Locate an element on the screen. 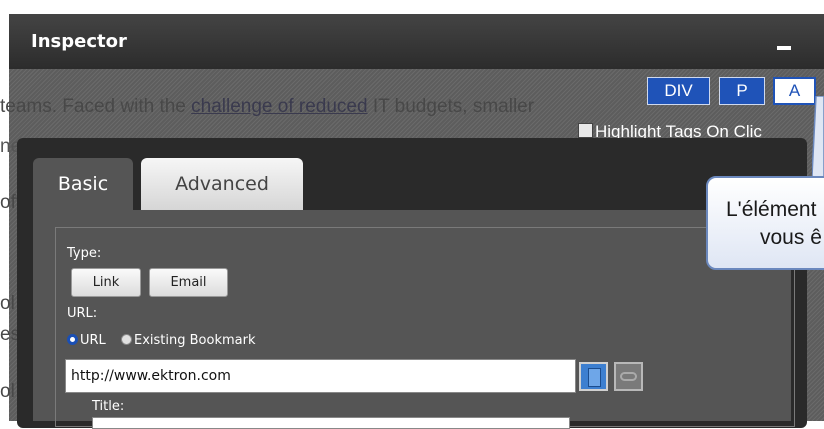 Image resolution: width=824 pixels, height=429 pixels. tab-advanced: Advanced is located at coordinates (222, 184).